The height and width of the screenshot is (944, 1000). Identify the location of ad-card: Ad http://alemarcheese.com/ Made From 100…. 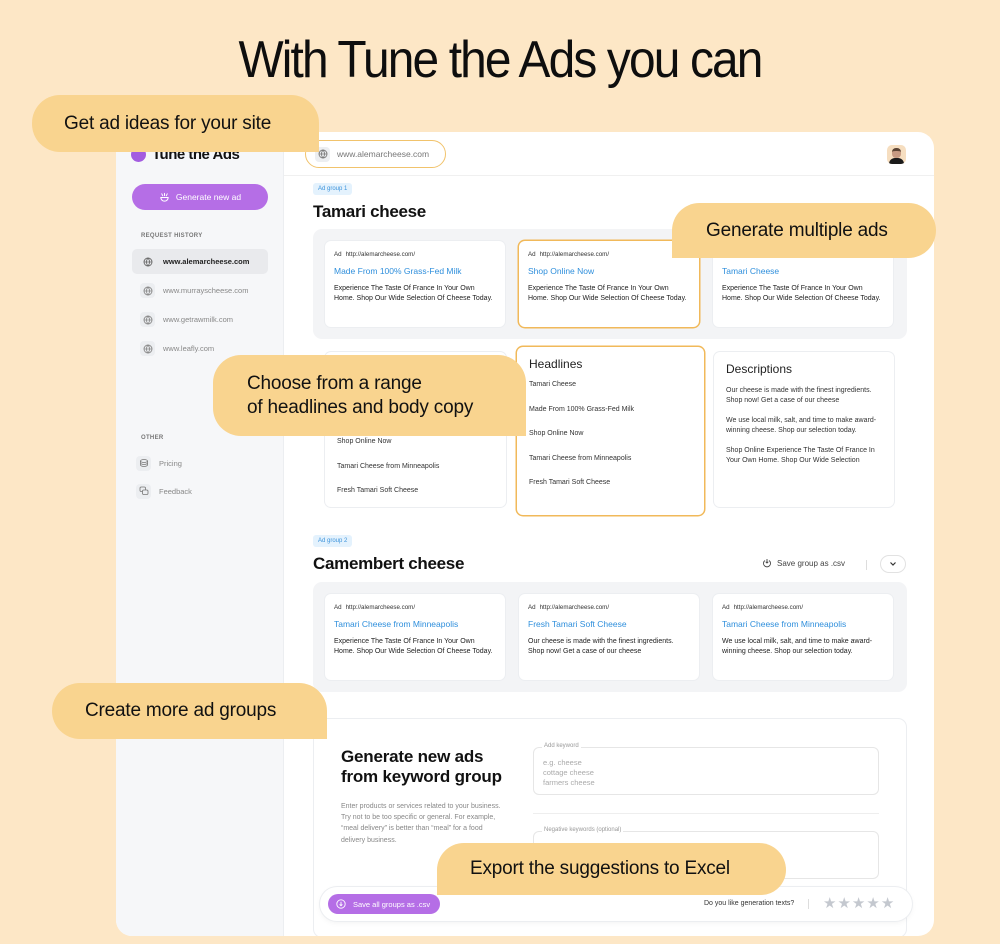
(415, 284).